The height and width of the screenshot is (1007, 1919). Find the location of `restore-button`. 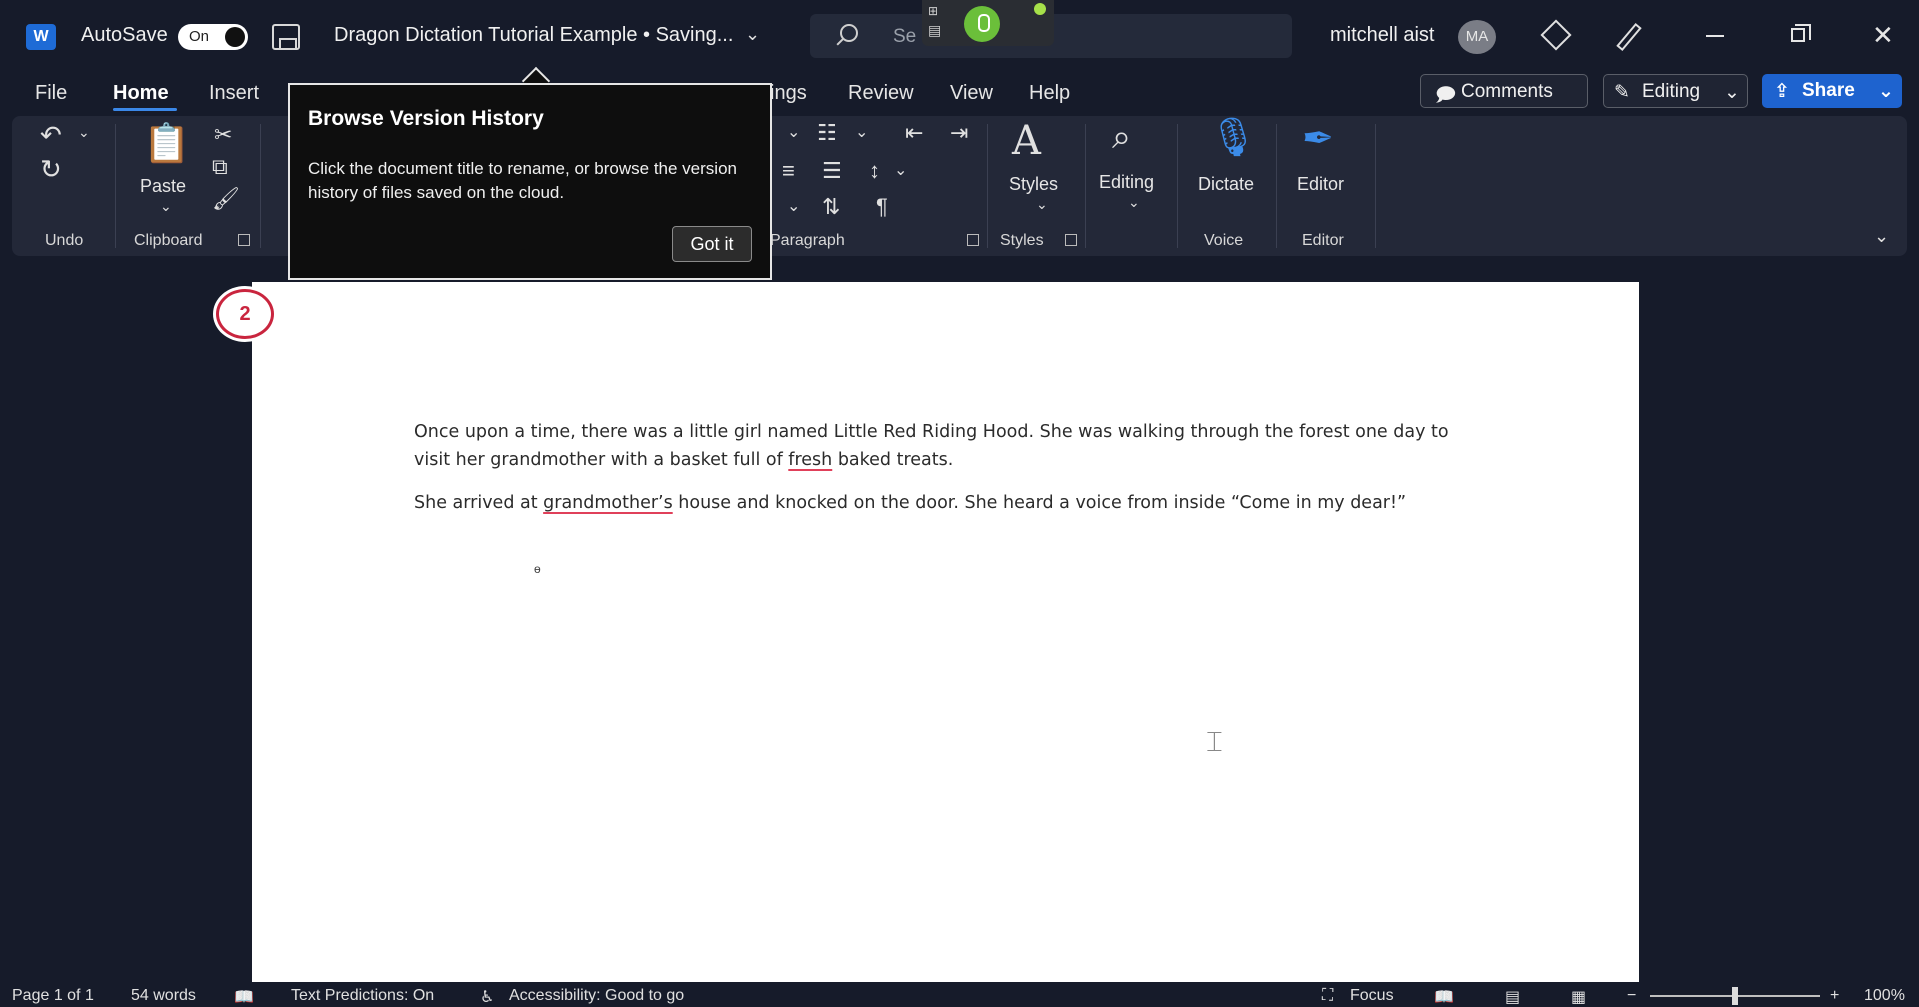

restore-button is located at coordinates (1797, 36).